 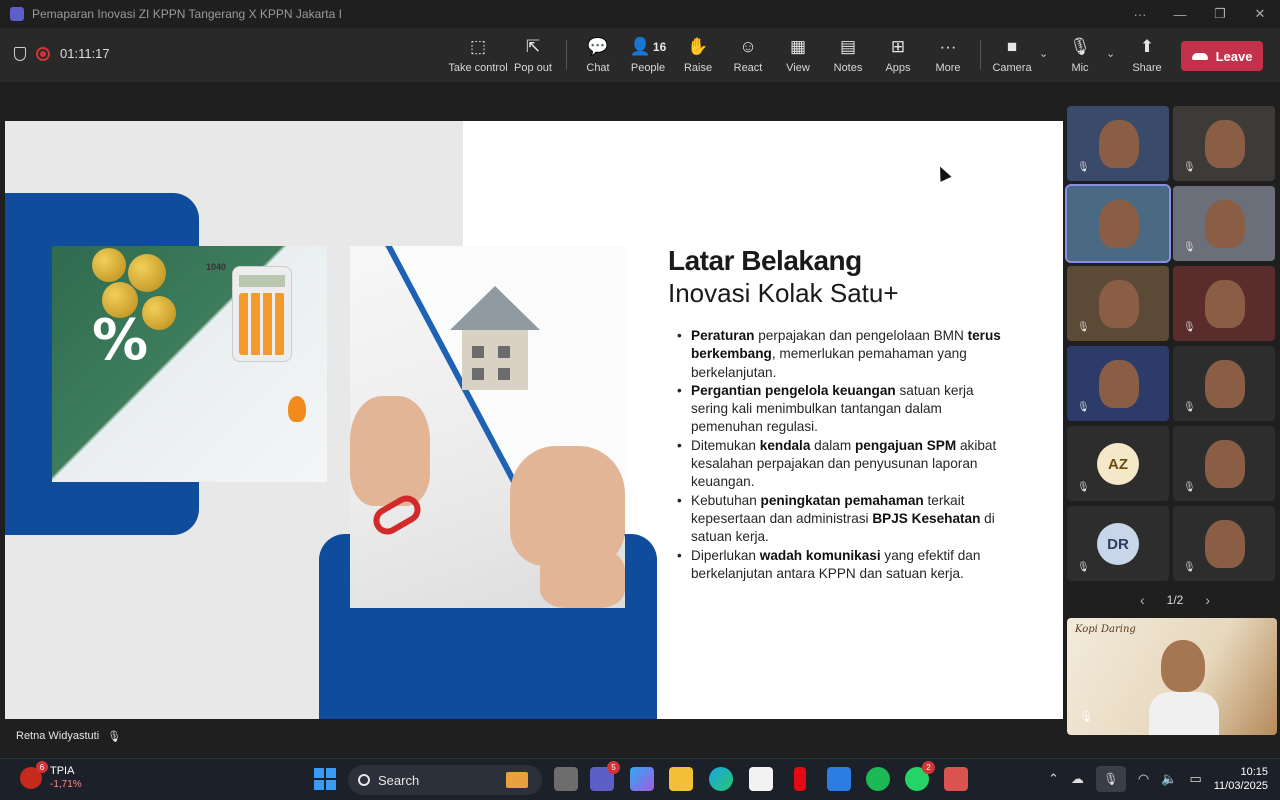 I want to click on next-page-icon: ›, so click(x=1207, y=600).